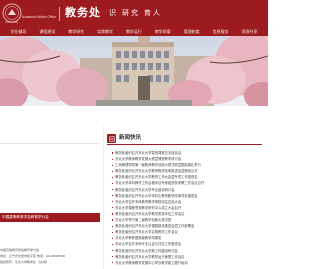 The image size is (320, 269). I want to click on logo-subtitle: University, so click(12, 22).